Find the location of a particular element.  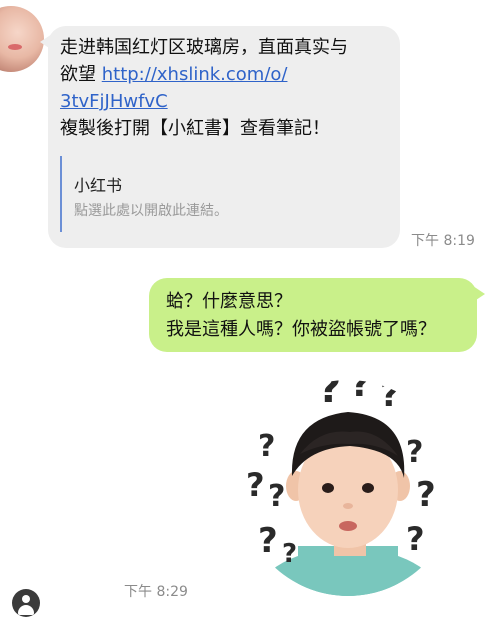

avatar-shoulders is located at coordinates (26, 610).